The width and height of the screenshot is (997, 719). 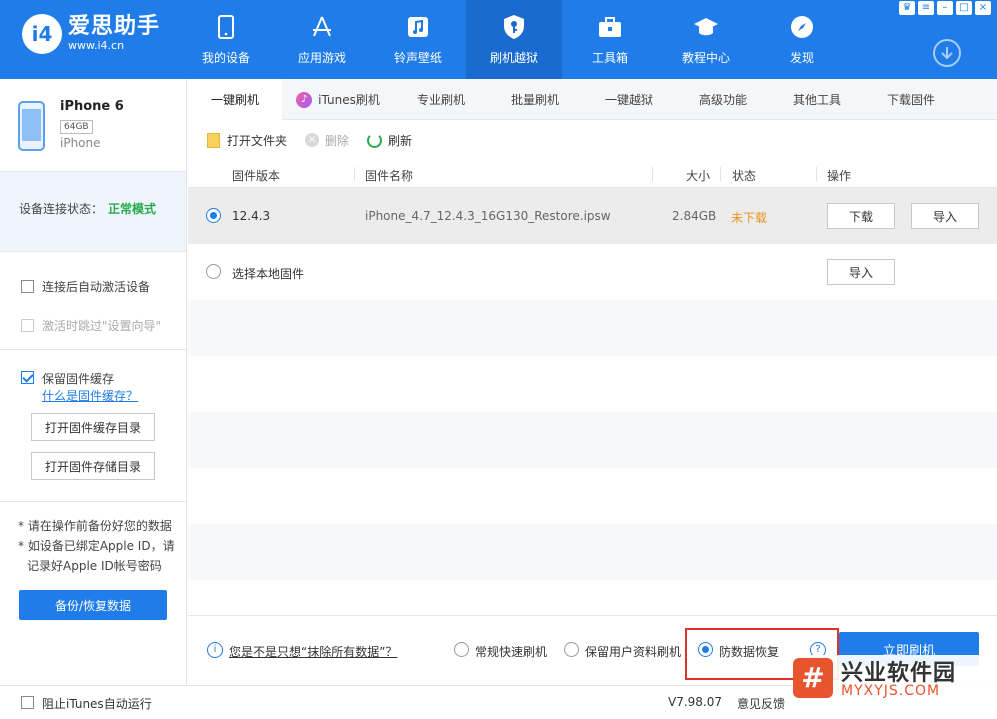 What do you see at coordinates (215, 650) in the screenshot?
I see `info-icon: i` at bounding box center [215, 650].